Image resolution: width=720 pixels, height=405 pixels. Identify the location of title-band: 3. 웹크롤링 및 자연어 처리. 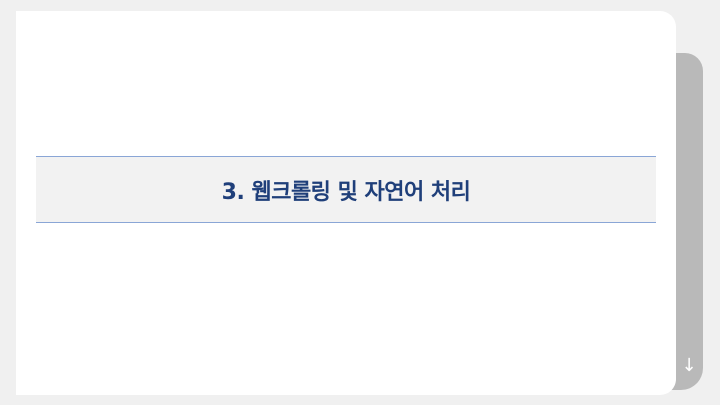
(346, 189).